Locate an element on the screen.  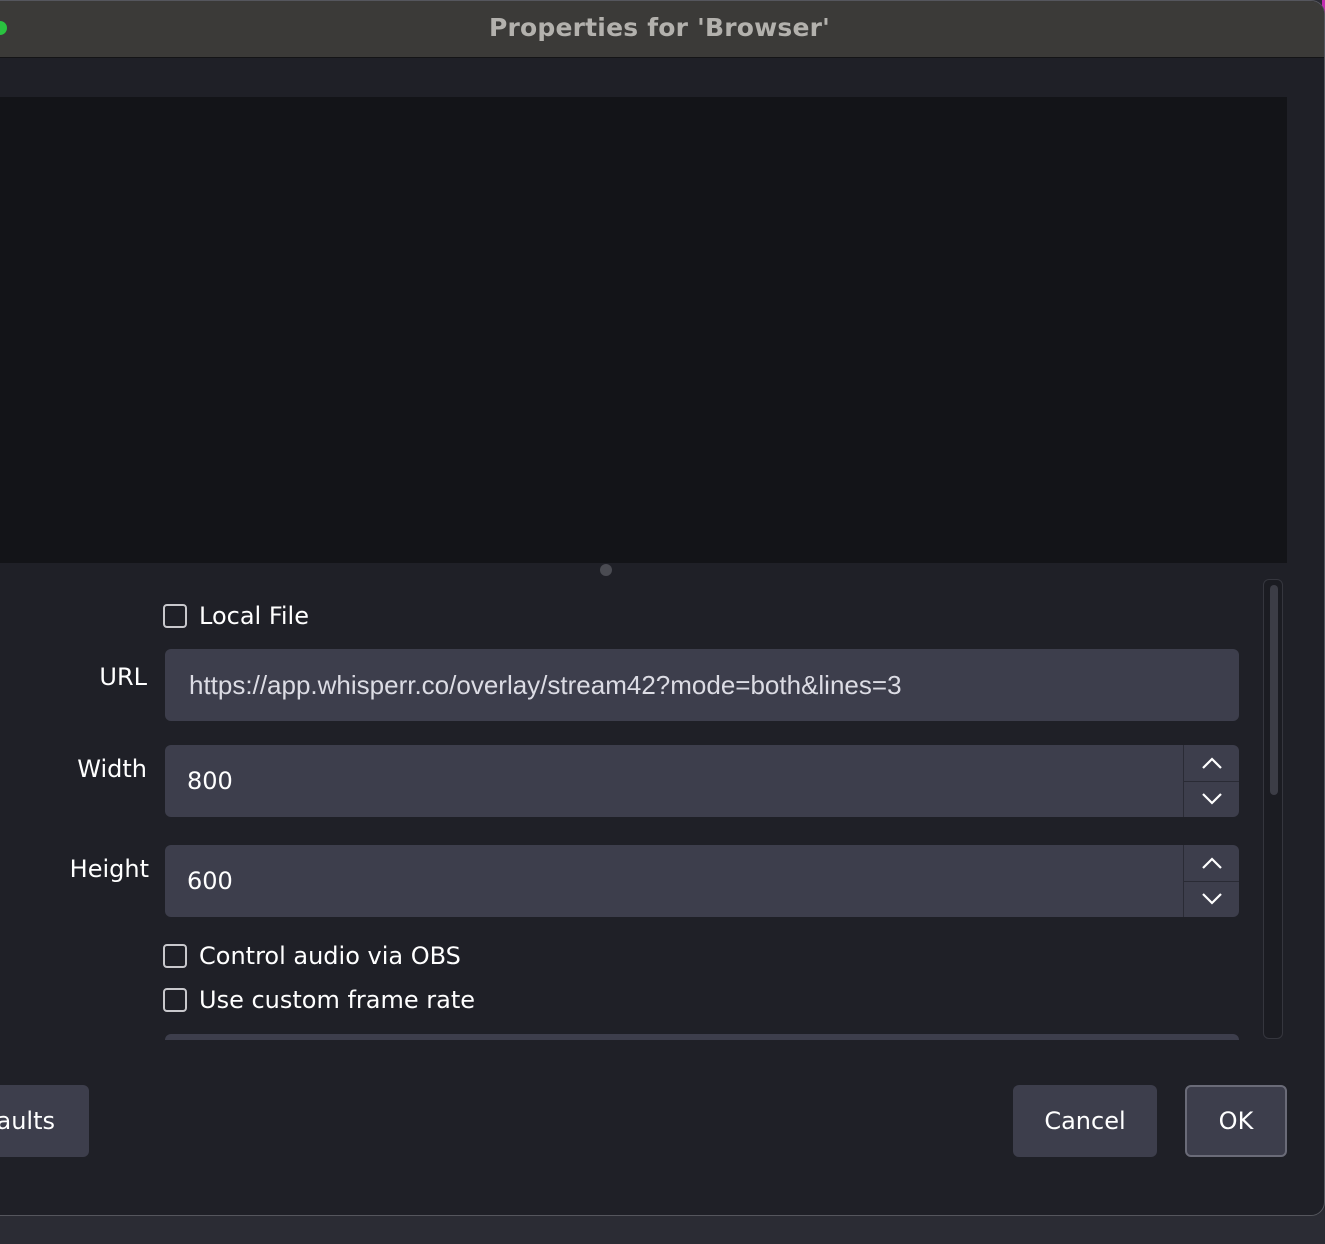
height-label: Height is located at coordinates (109, 869).